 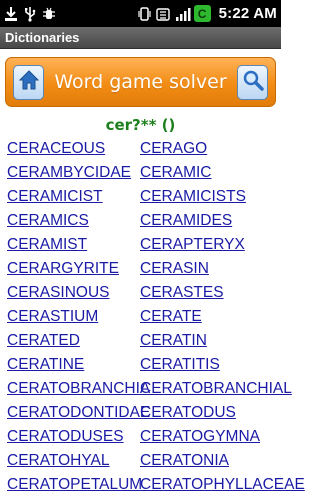 I want to click on word-link: CERATOBRANCHIA, so click(x=78, y=389).